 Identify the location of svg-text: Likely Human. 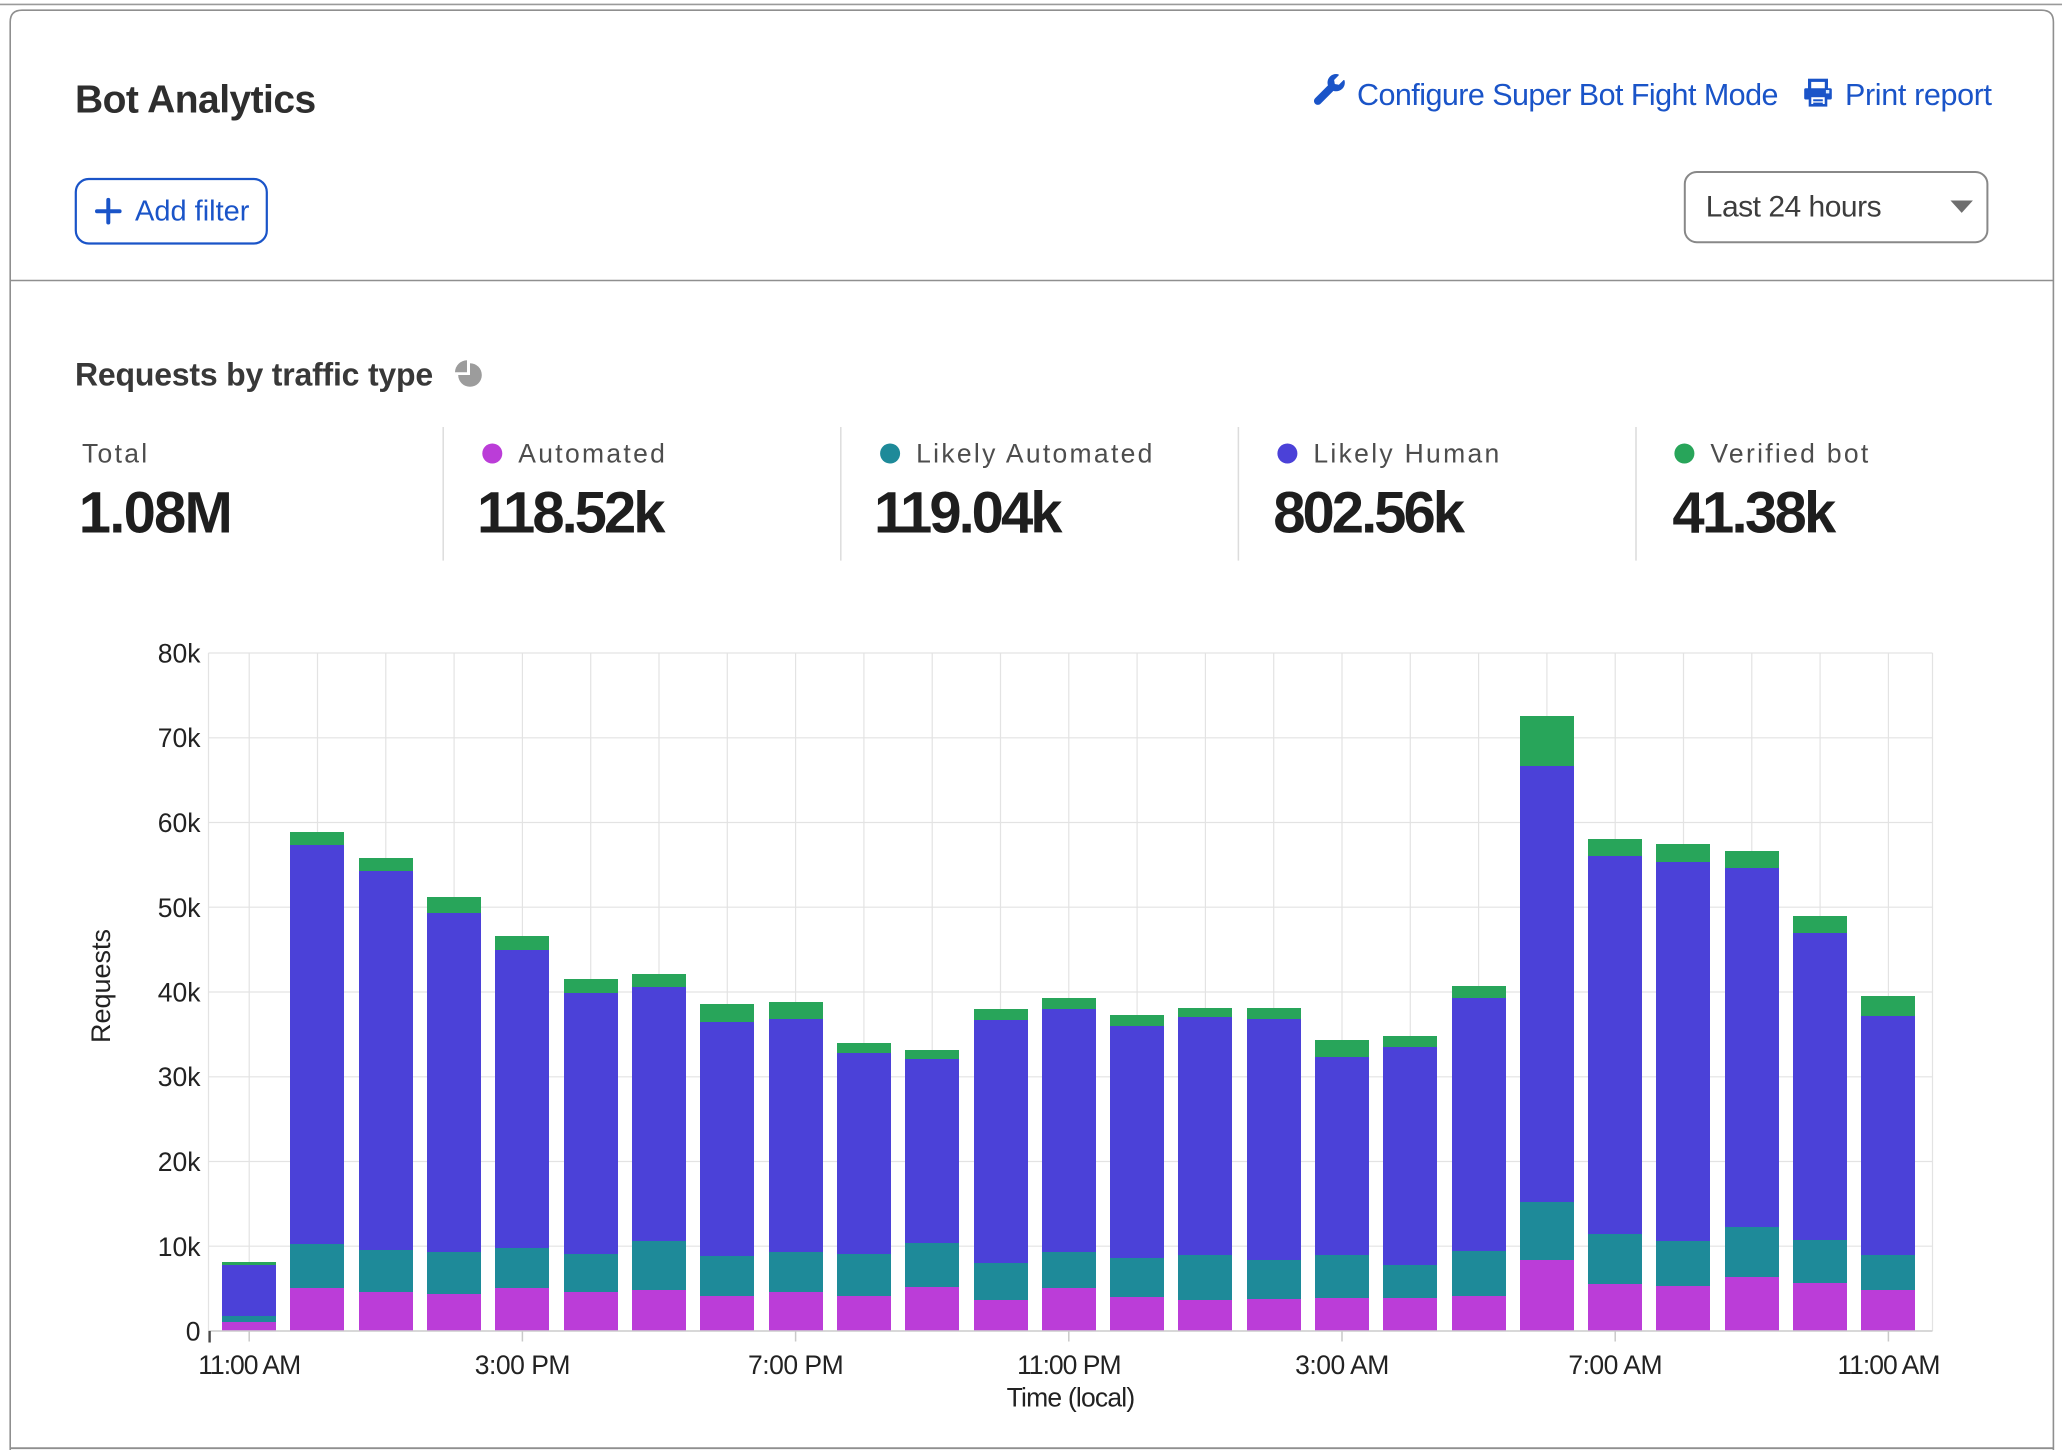
(1407, 454).